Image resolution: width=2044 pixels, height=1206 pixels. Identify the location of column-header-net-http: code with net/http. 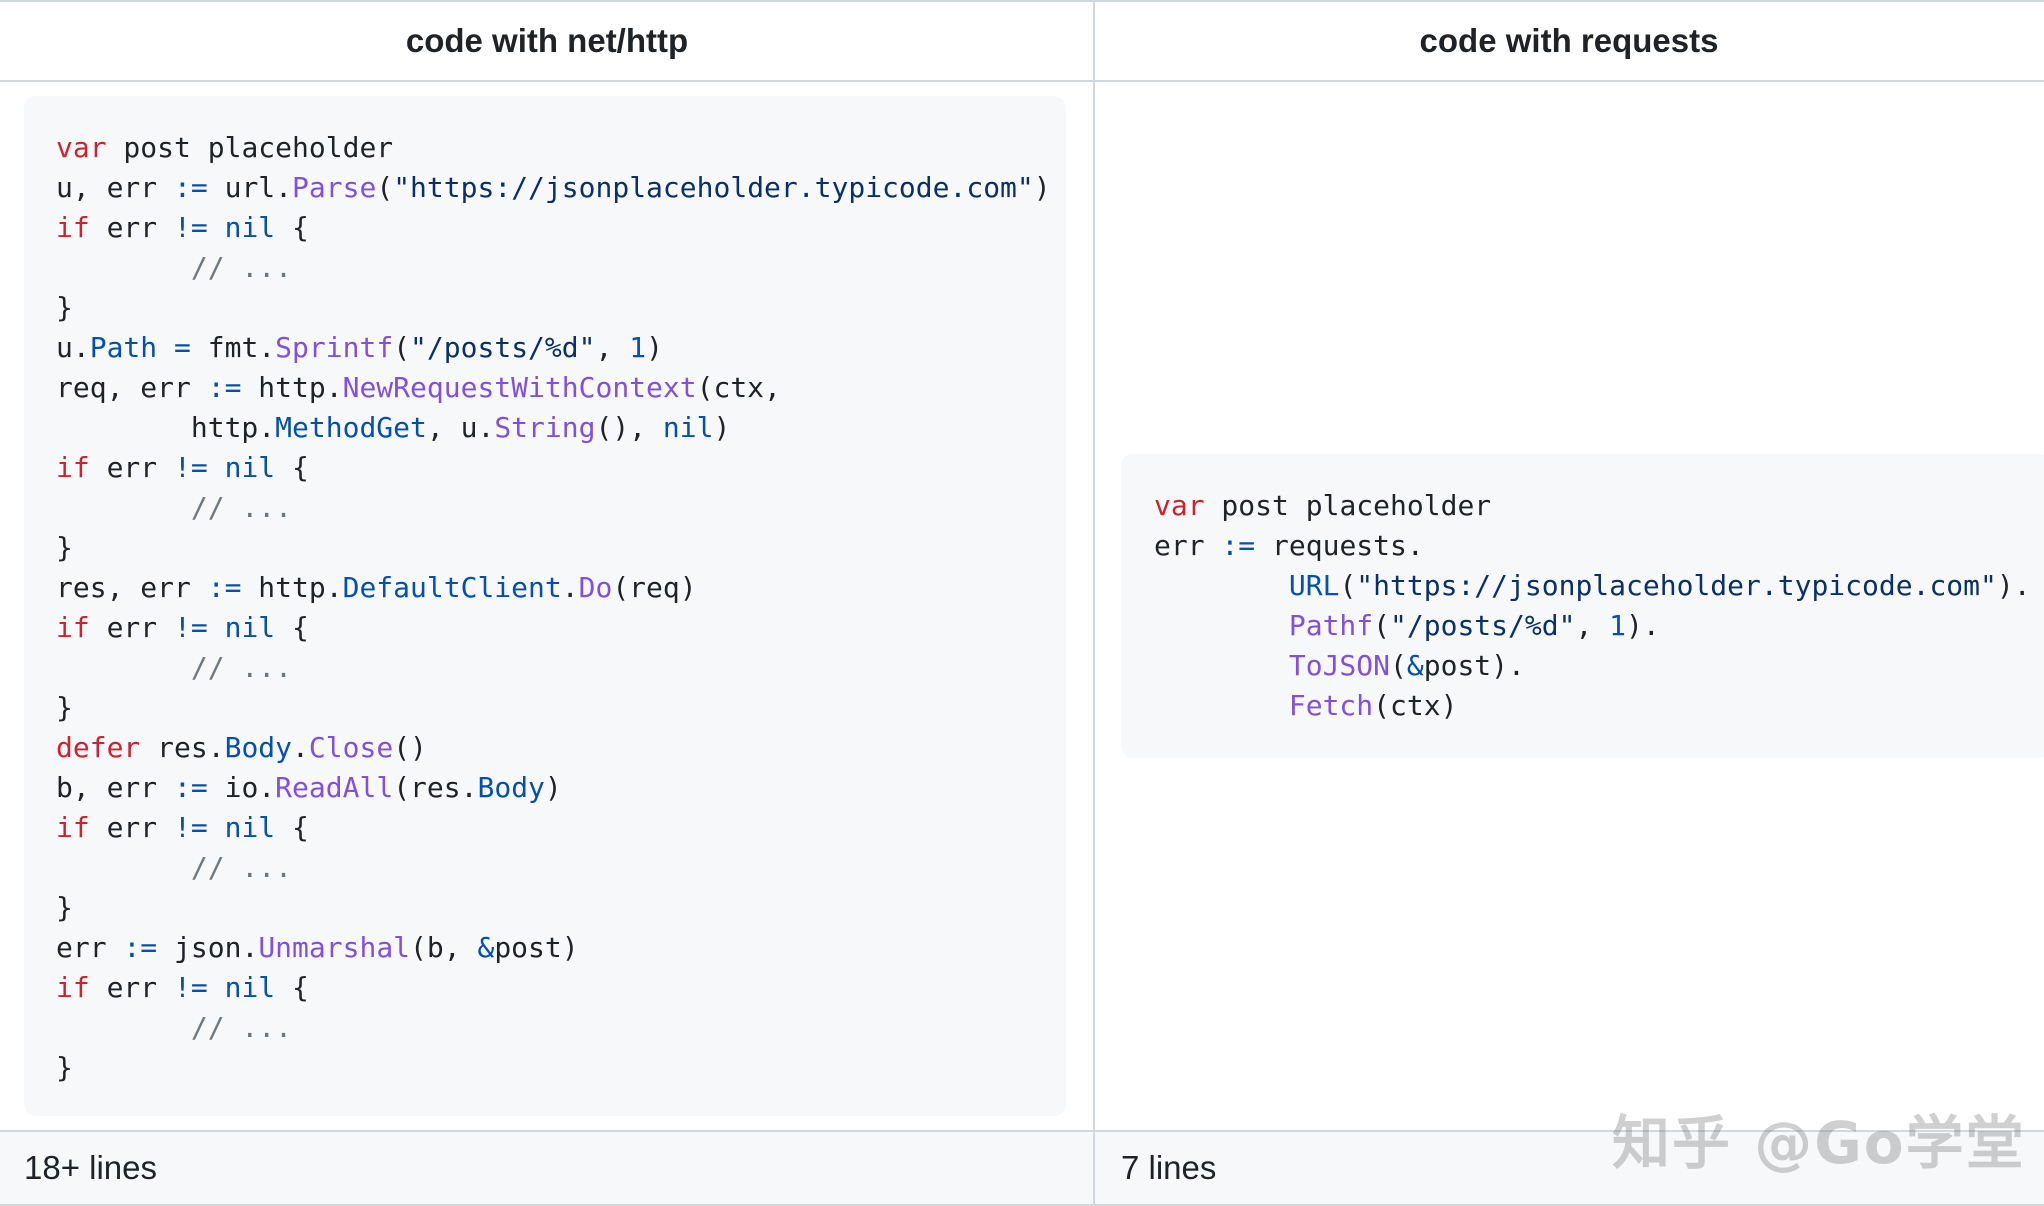
(547, 42).